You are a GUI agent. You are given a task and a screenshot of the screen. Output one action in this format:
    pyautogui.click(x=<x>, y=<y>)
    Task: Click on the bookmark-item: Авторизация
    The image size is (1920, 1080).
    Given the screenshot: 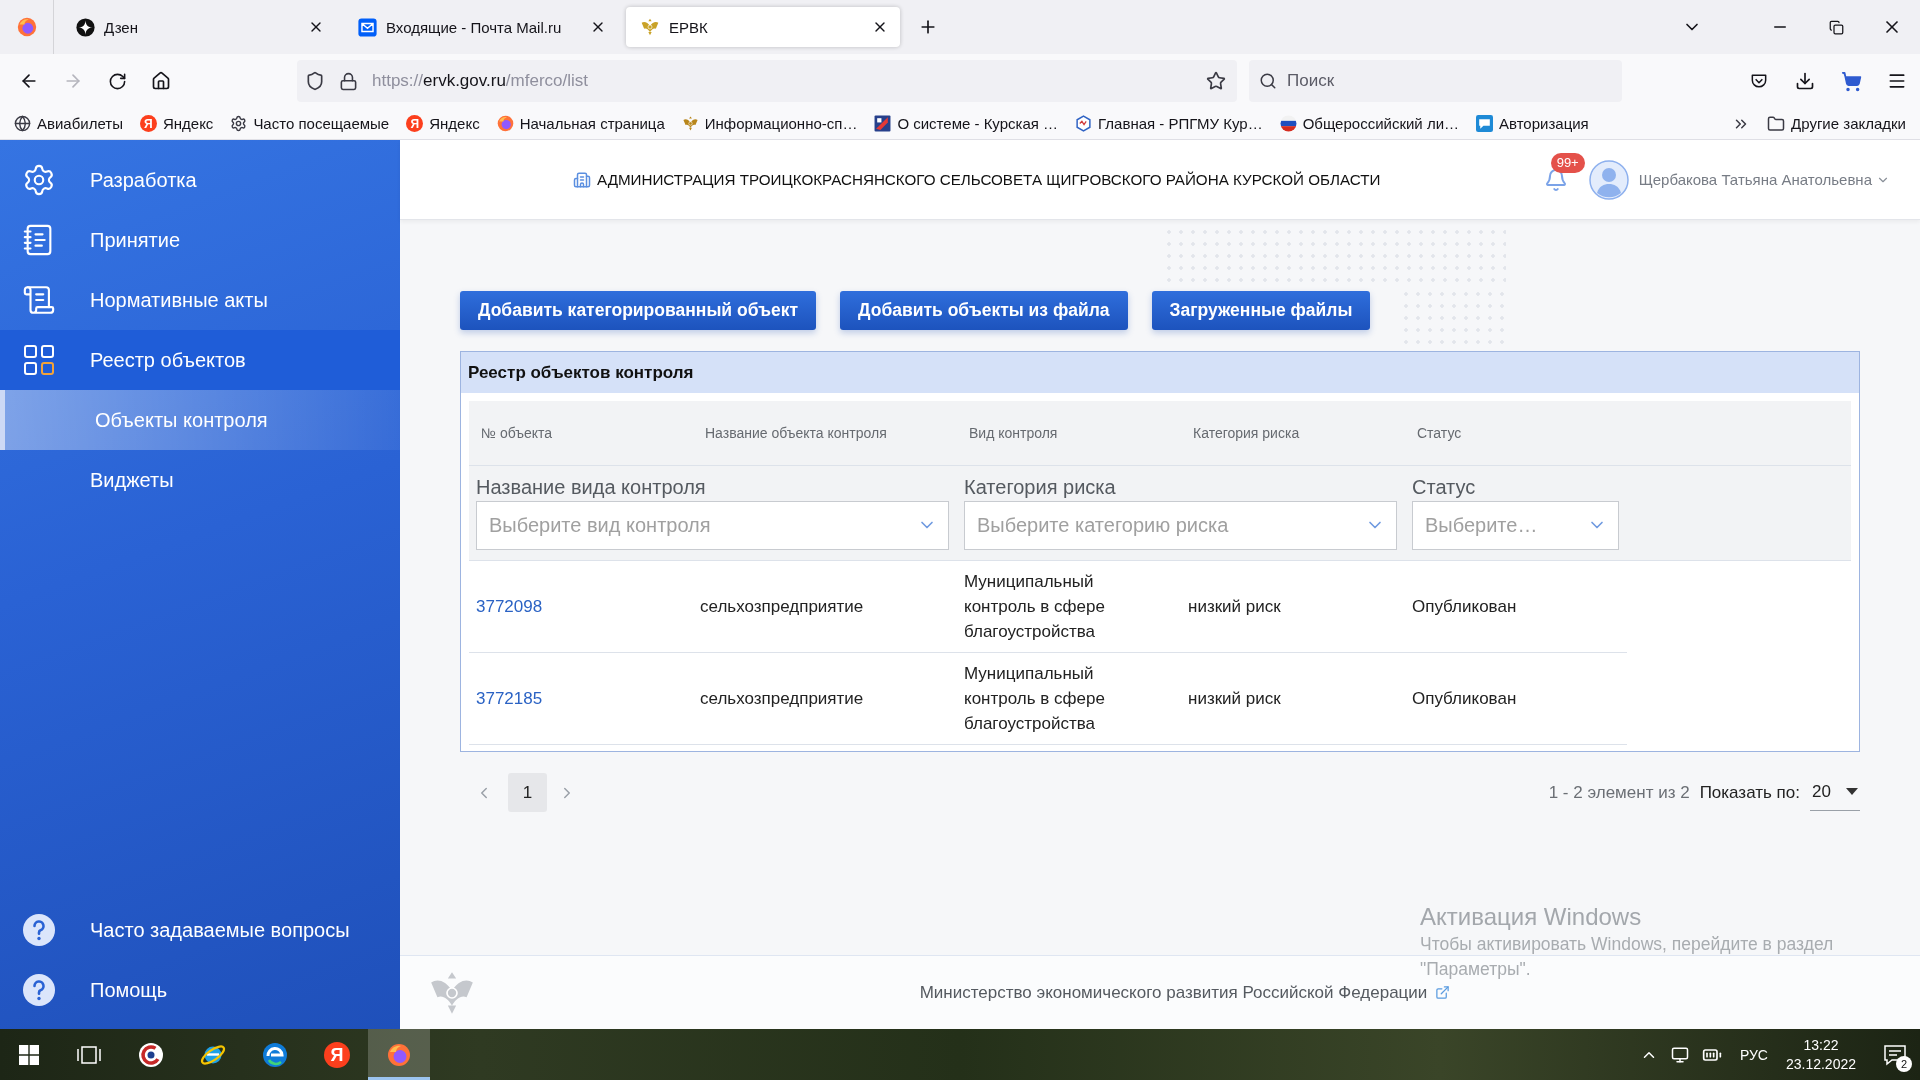 What is the action you would take?
    pyautogui.click(x=1532, y=123)
    